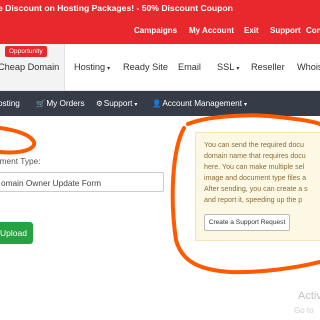 This screenshot has height=320, width=320. Describe the element at coordinates (18, 140) in the screenshot. I see `annotation-stroke-left` at that location.